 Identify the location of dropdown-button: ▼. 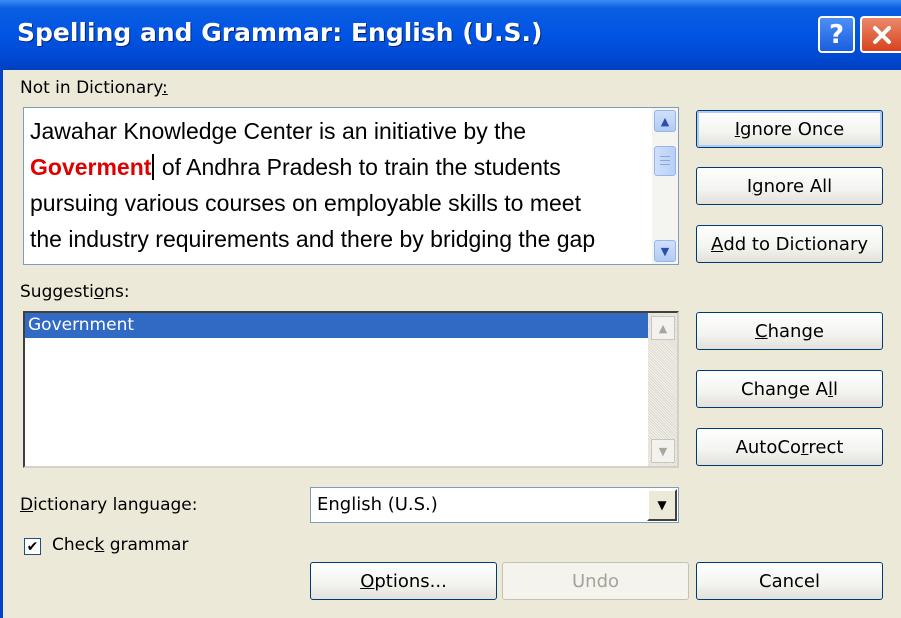
(662, 505).